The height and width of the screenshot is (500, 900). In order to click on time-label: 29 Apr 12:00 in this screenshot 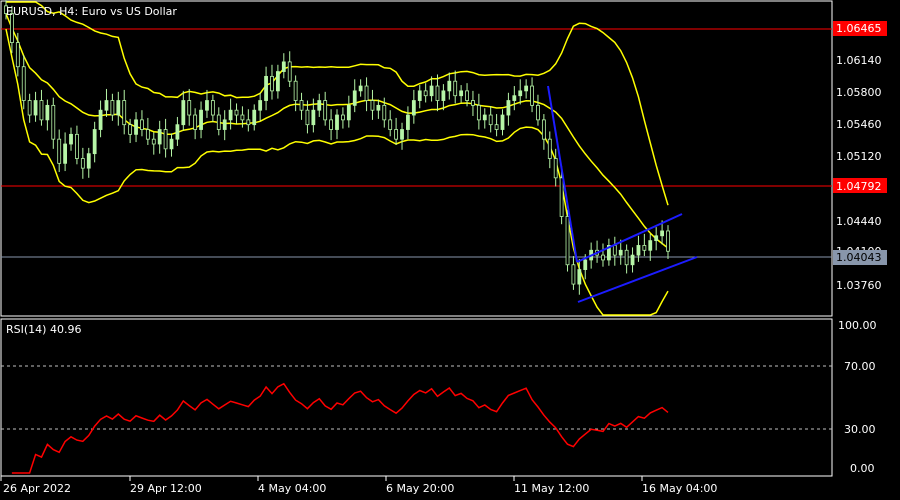, I will do `click(166, 488)`.